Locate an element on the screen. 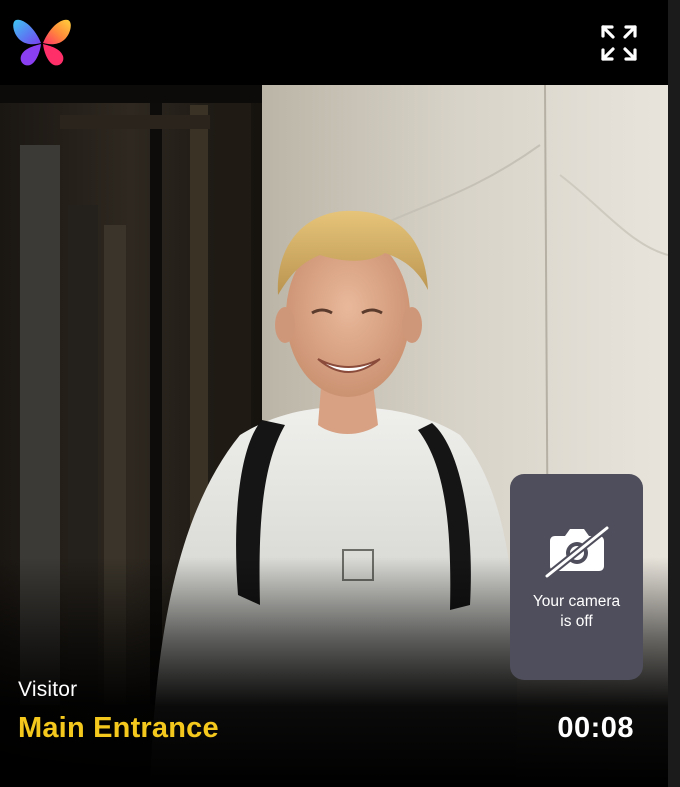 The height and width of the screenshot is (787, 680). call-timer: 00:08 is located at coordinates (595, 728).